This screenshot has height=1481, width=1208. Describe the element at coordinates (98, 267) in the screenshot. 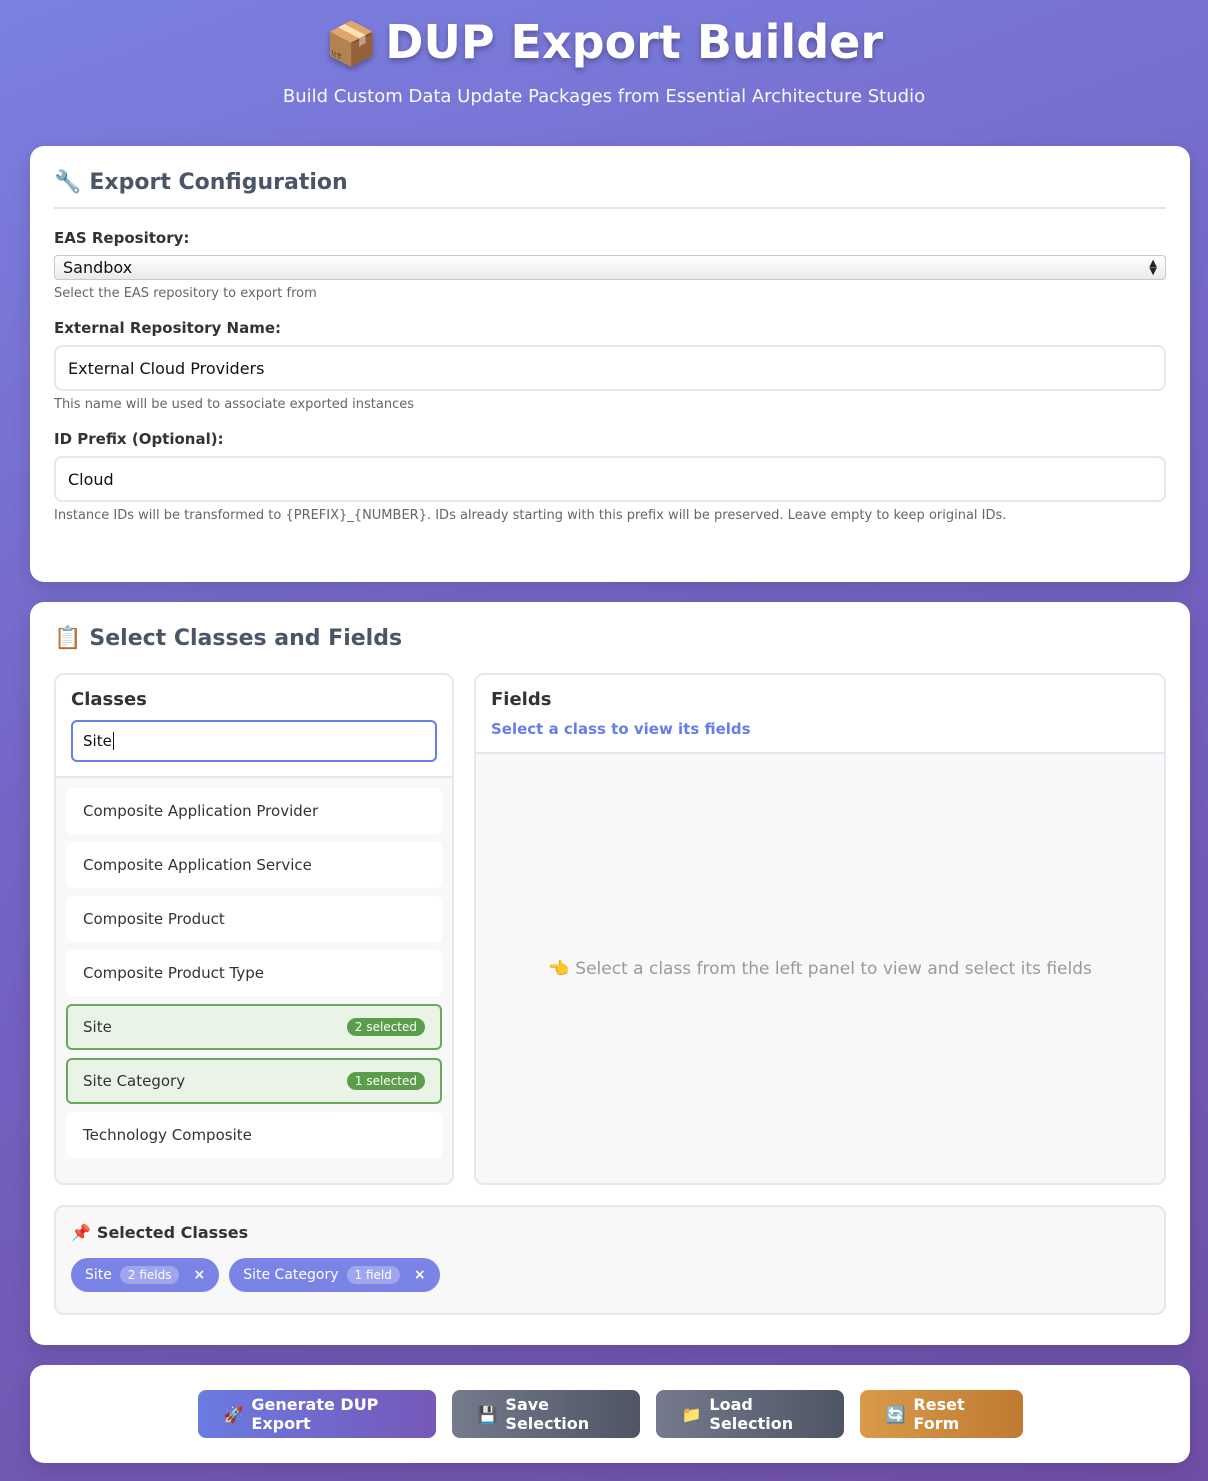

I see `eas-repository-value: Sandbox` at that location.